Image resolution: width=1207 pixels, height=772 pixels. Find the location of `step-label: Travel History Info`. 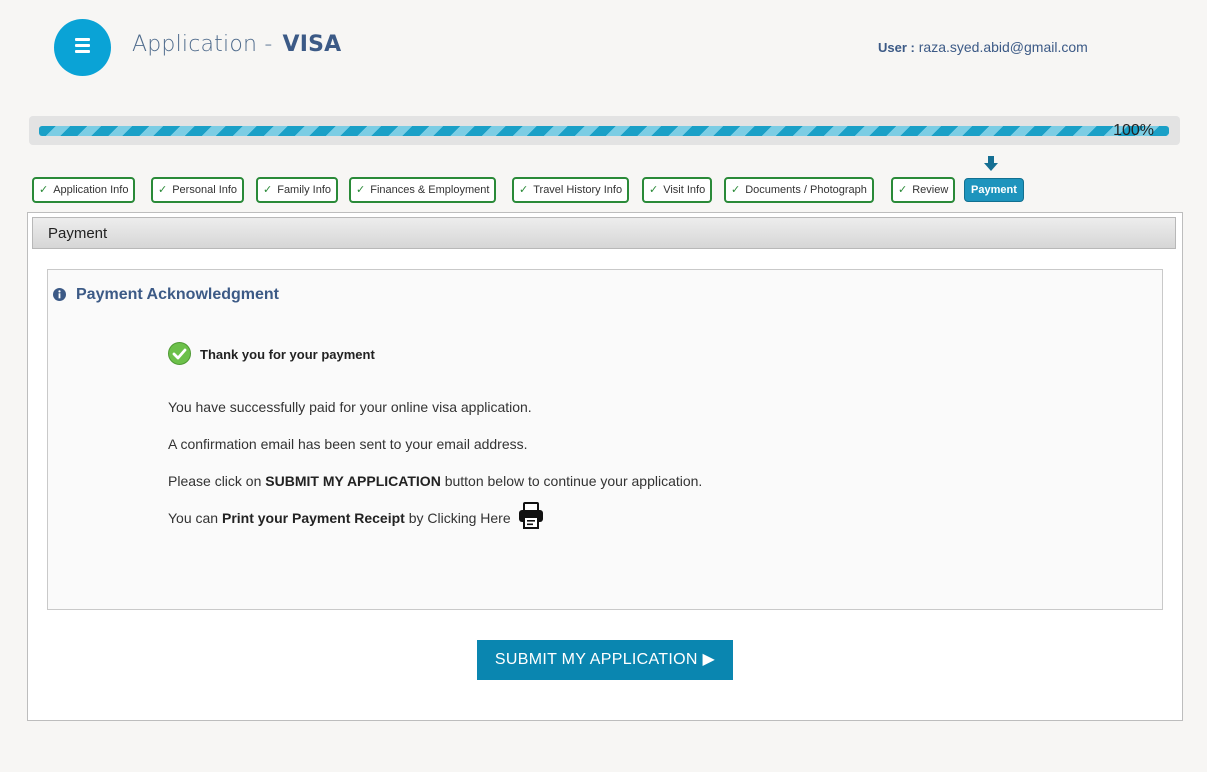

step-label: Travel History Info is located at coordinates (578, 190).